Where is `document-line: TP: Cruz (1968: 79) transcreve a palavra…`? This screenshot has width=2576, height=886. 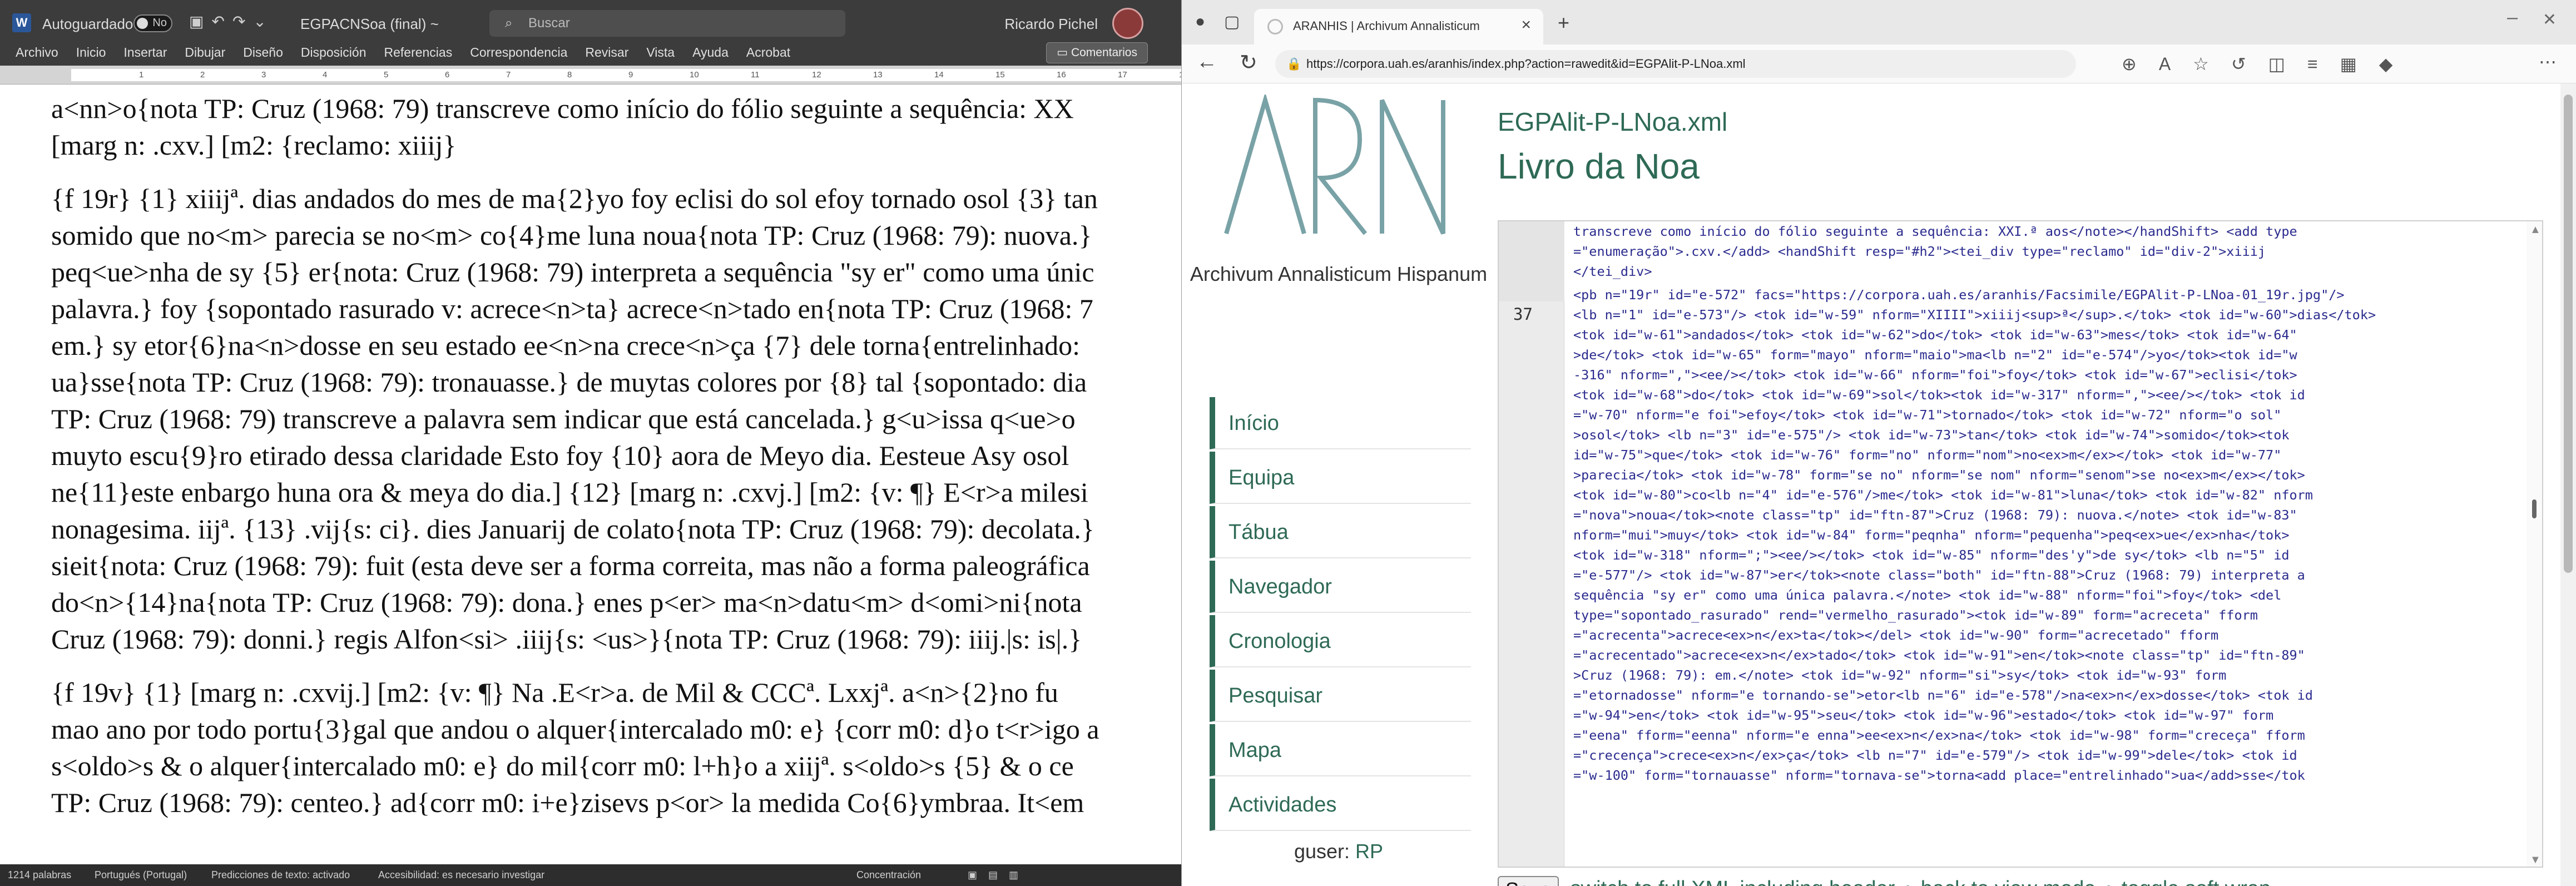 document-line: TP: Cruz (1968: 79) transcreve a palavra… is located at coordinates (616, 418).